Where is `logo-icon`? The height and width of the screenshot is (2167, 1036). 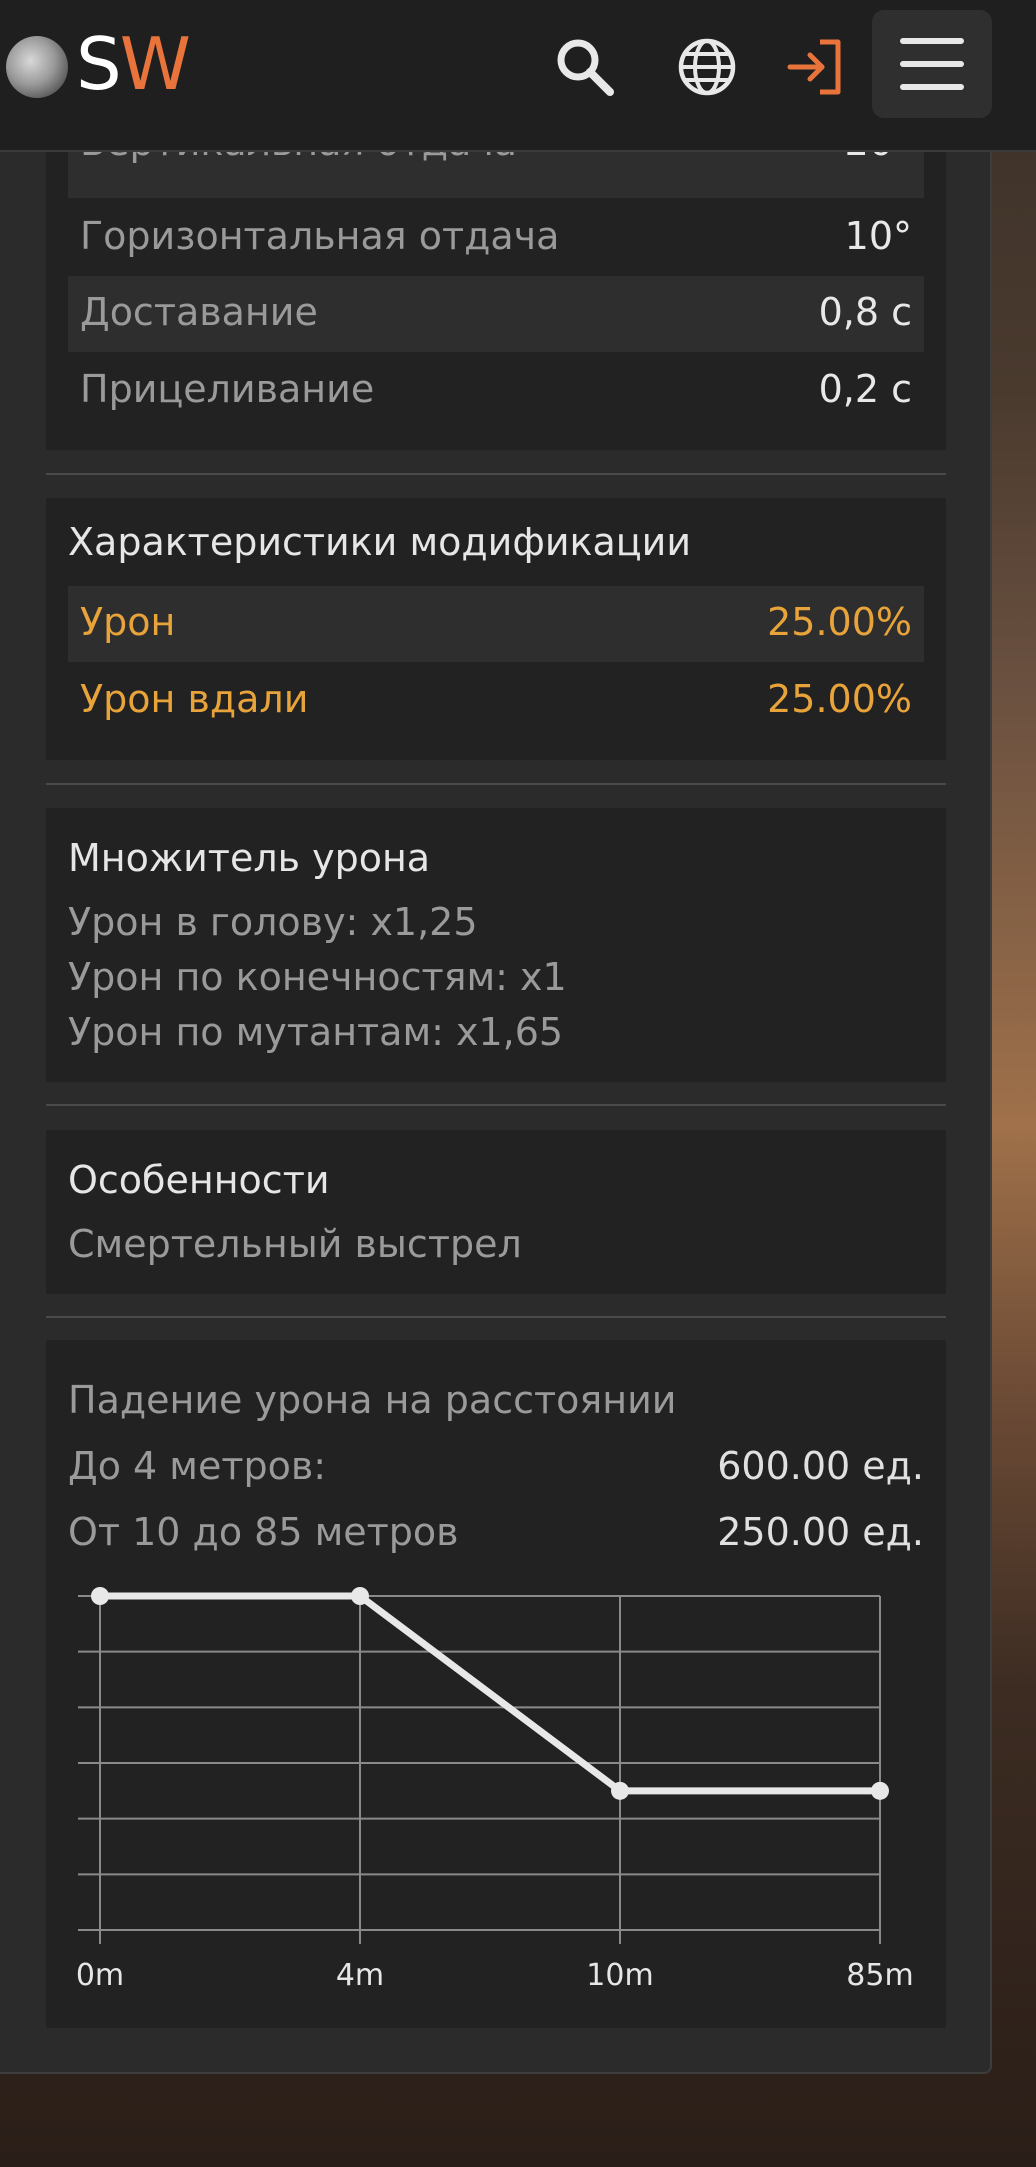
logo-icon is located at coordinates (37, 67).